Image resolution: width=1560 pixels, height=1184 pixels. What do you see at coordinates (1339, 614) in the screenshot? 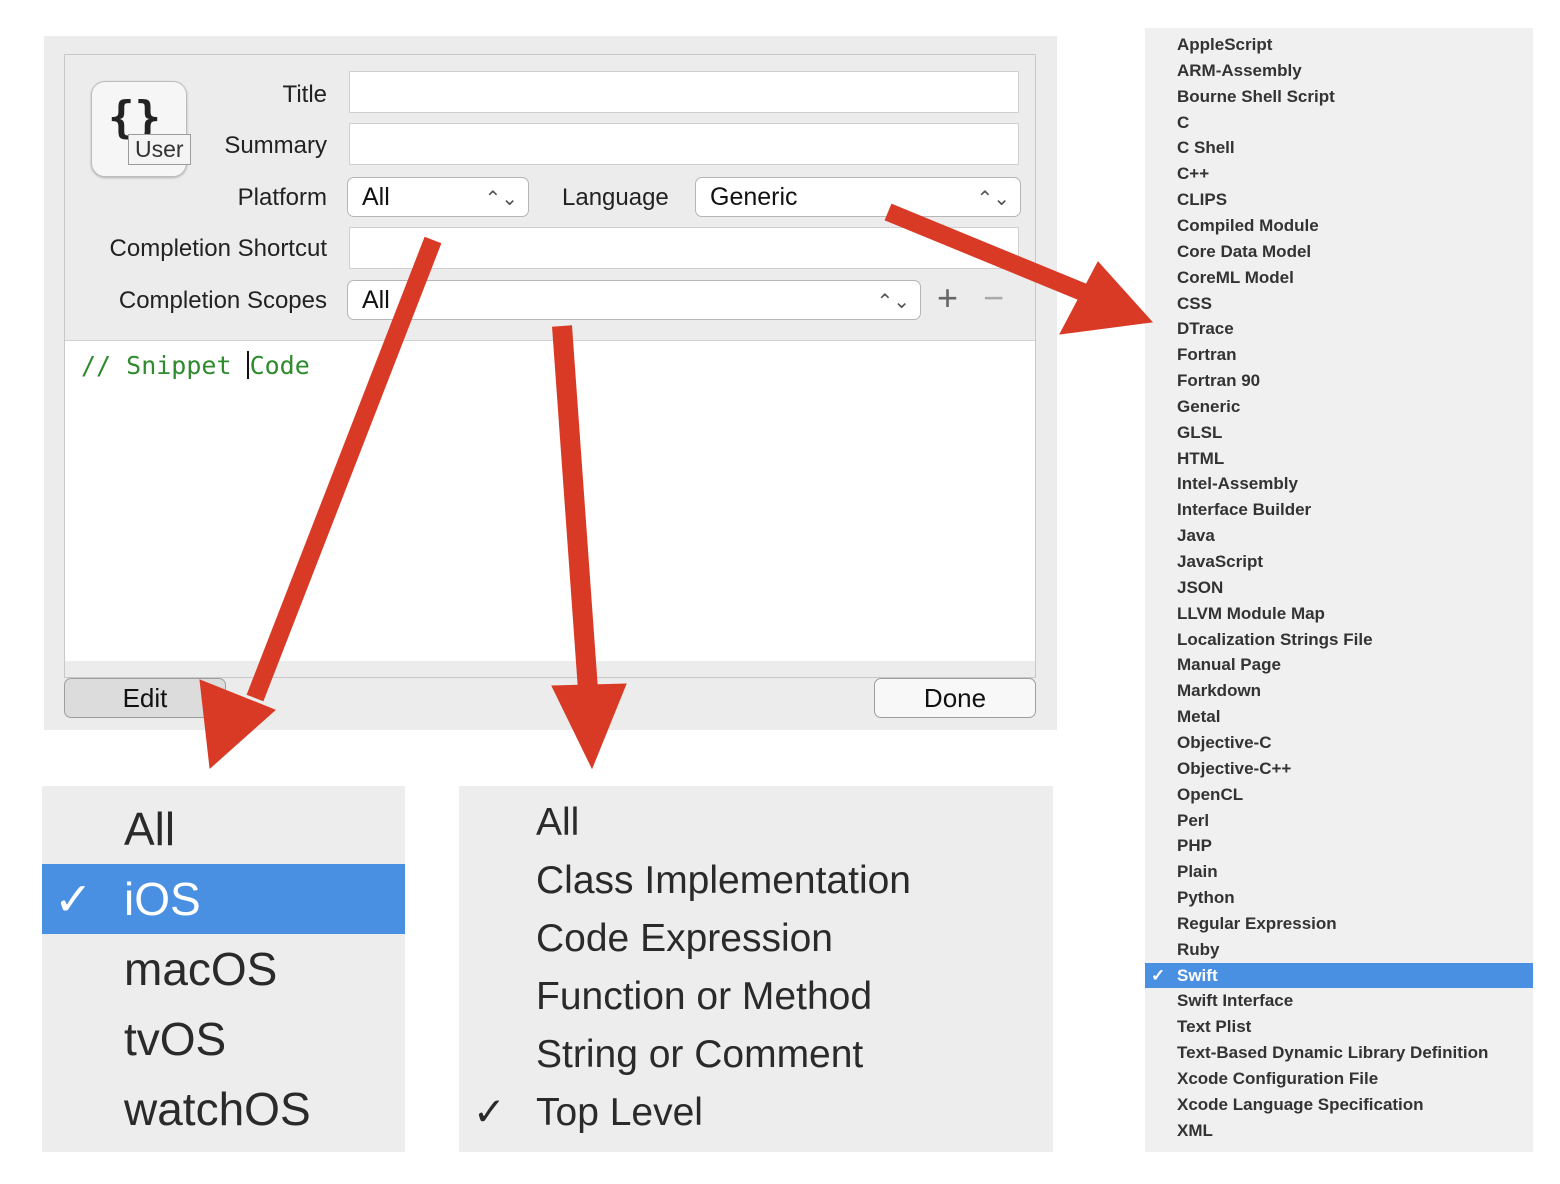
I see `language-menu-item: LLVM Module Map` at bounding box center [1339, 614].